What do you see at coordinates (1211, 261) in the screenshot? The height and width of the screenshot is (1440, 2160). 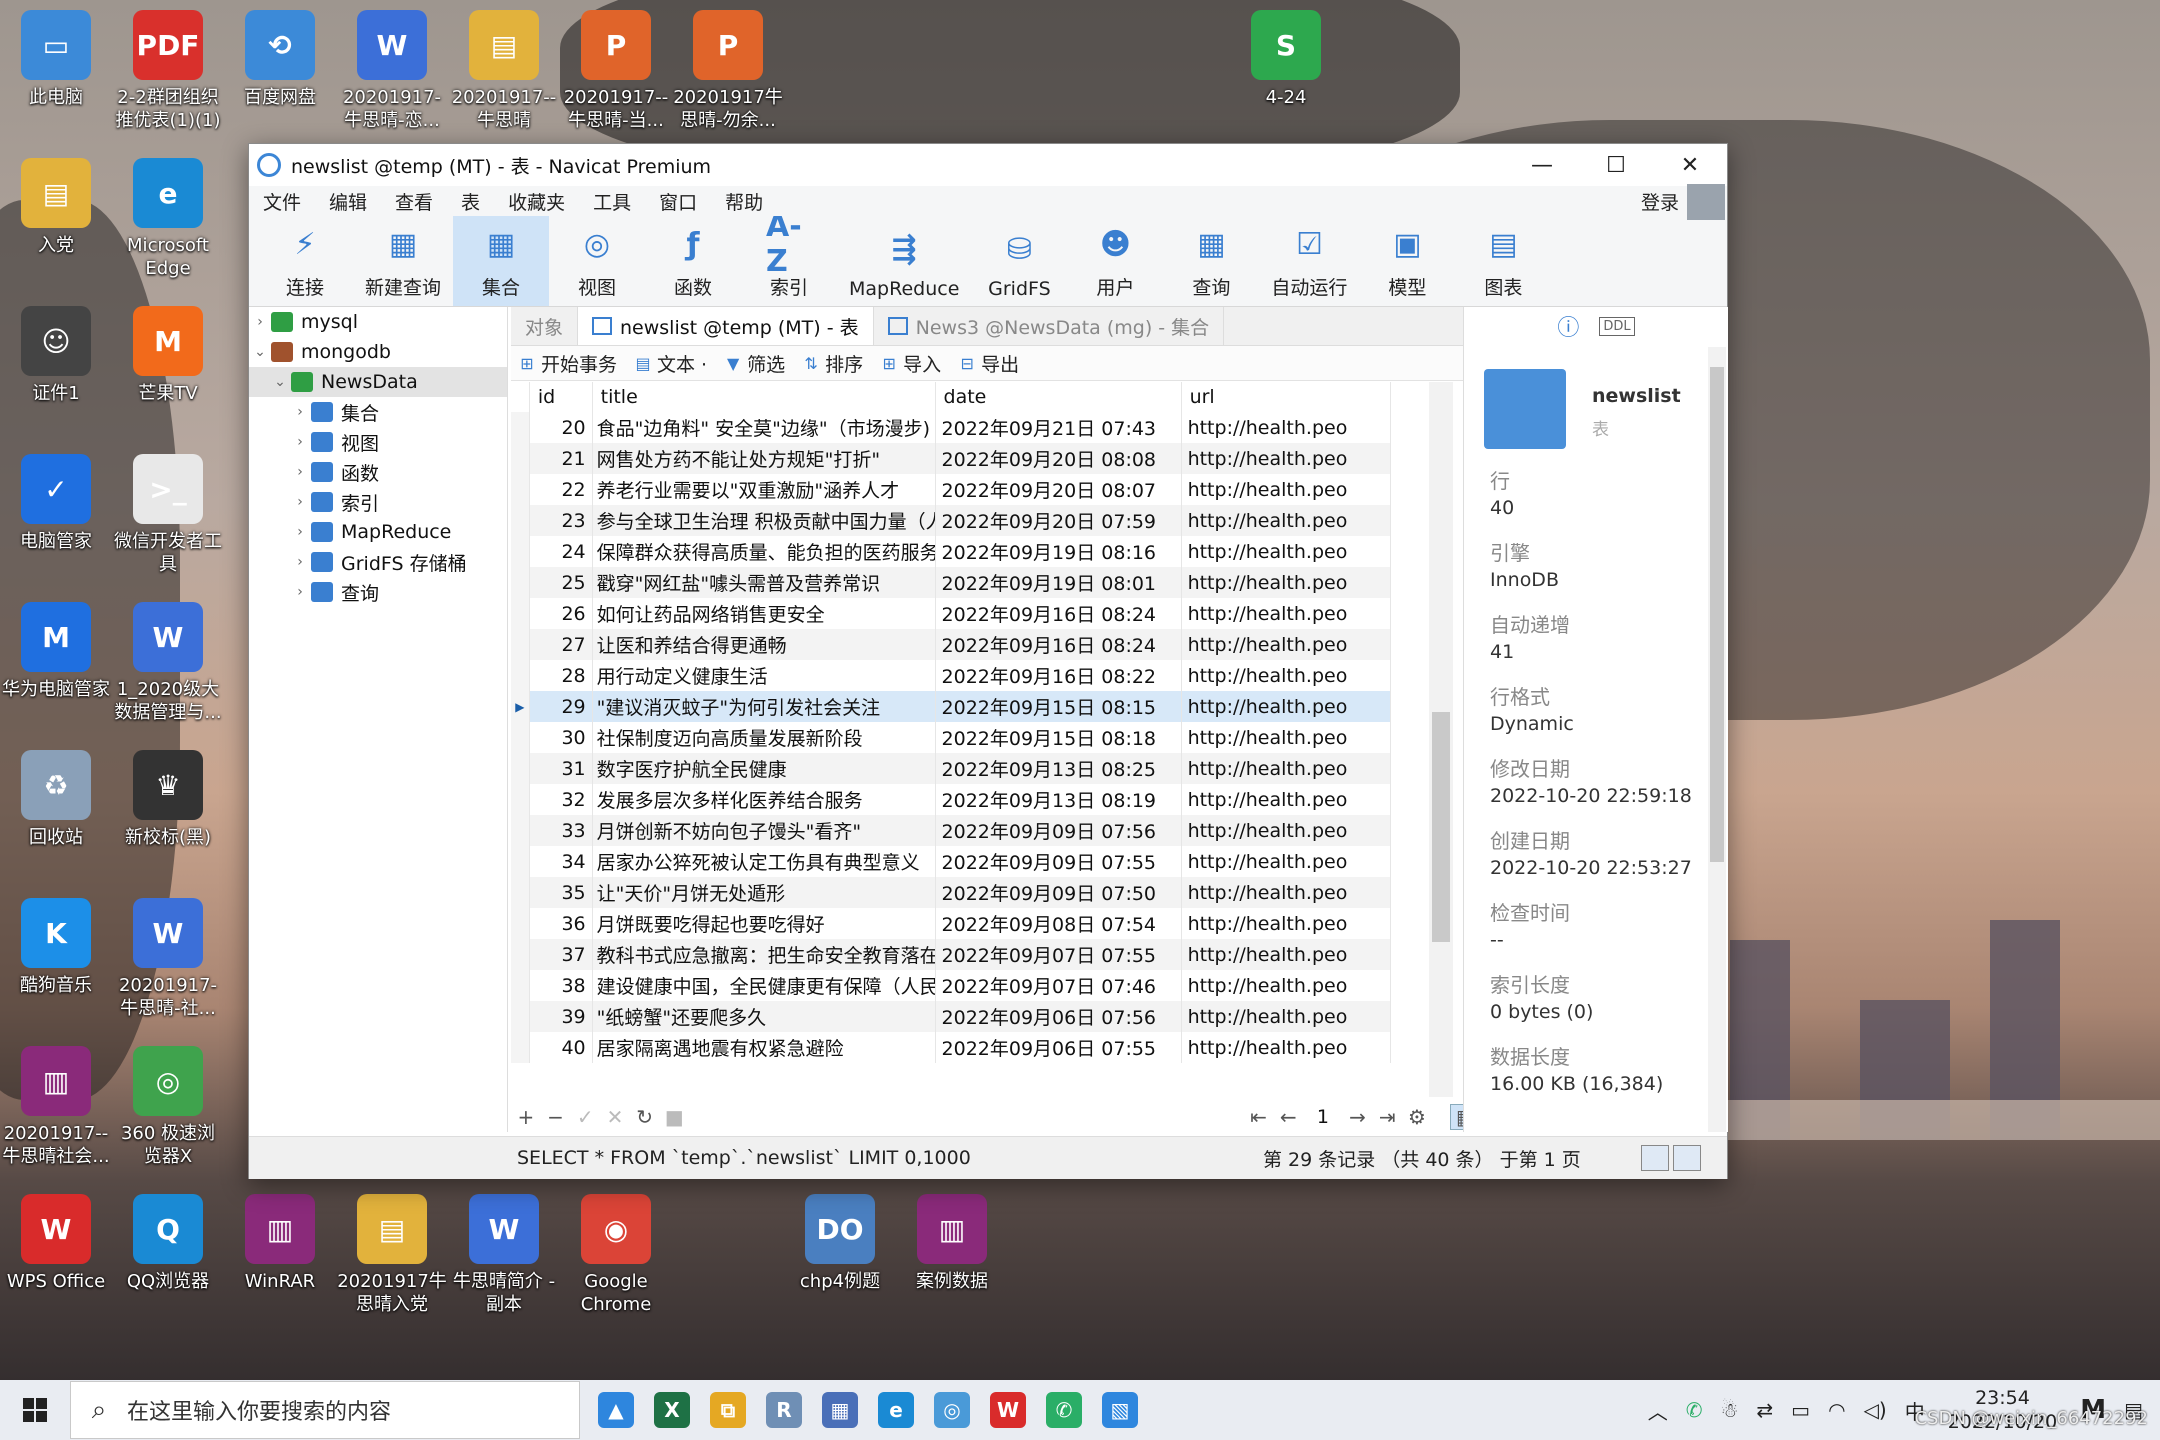 I see `toolbar-button: ▦ 查询` at bounding box center [1211, 261].